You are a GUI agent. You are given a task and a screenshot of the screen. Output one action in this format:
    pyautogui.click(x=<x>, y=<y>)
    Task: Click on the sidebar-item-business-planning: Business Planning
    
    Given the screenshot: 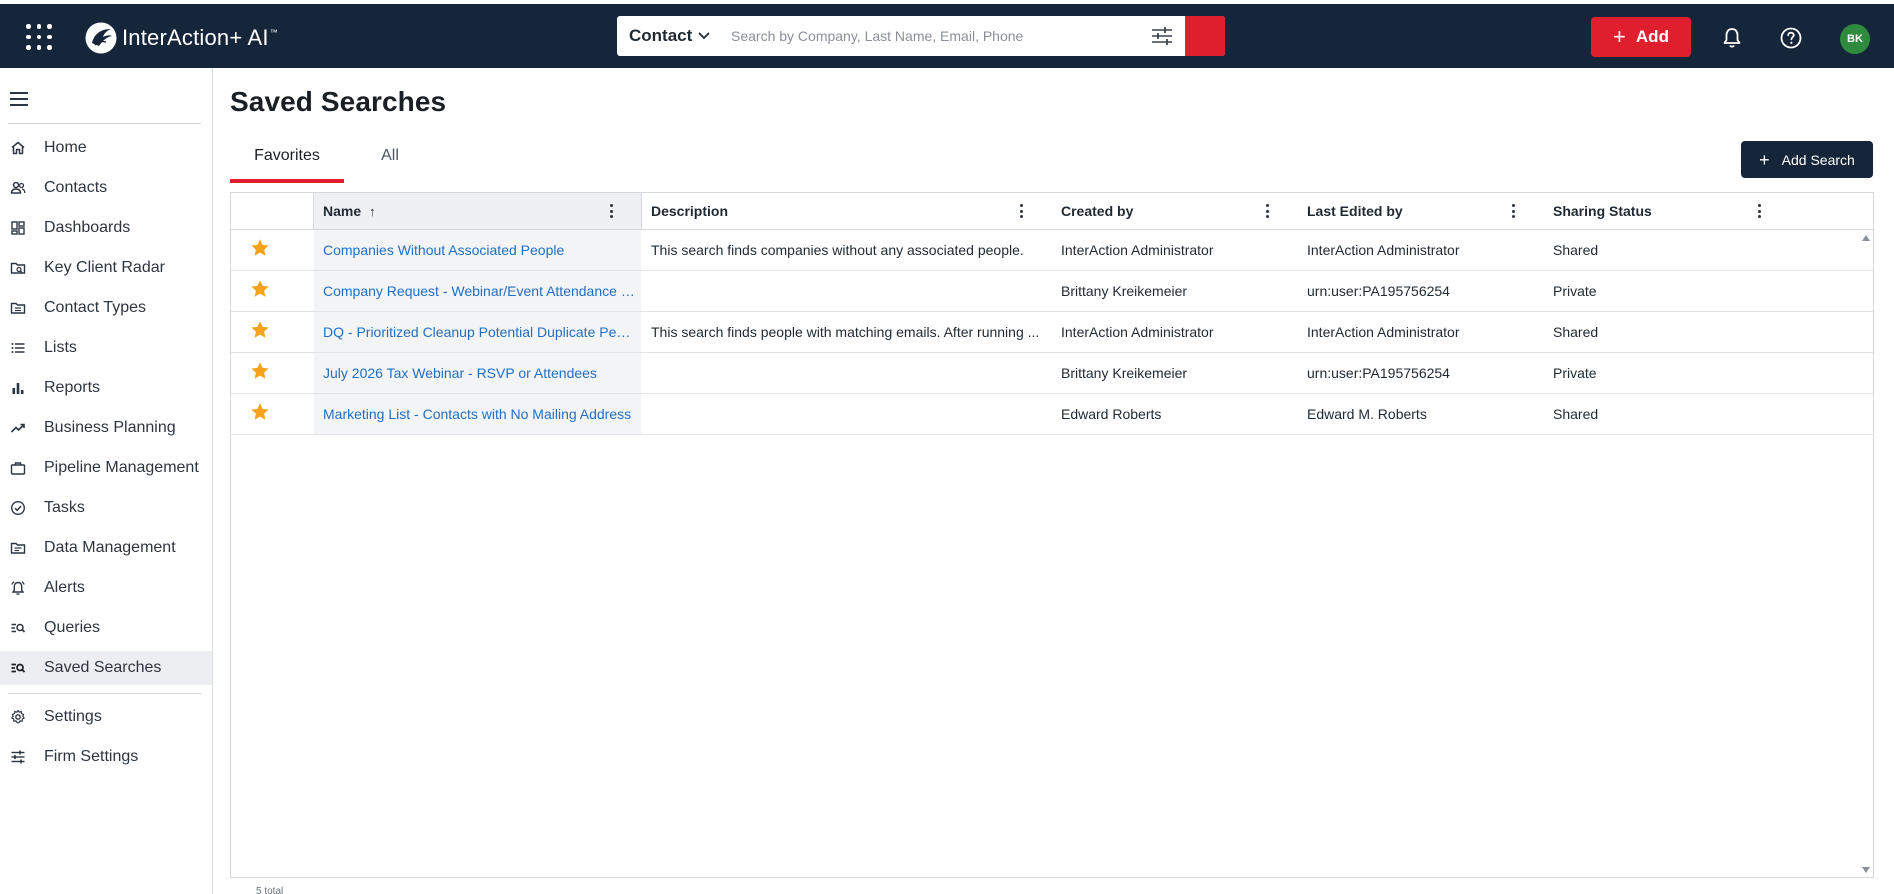 What is the action you would take?
    pyautogui.click(x=106, y=428)
    